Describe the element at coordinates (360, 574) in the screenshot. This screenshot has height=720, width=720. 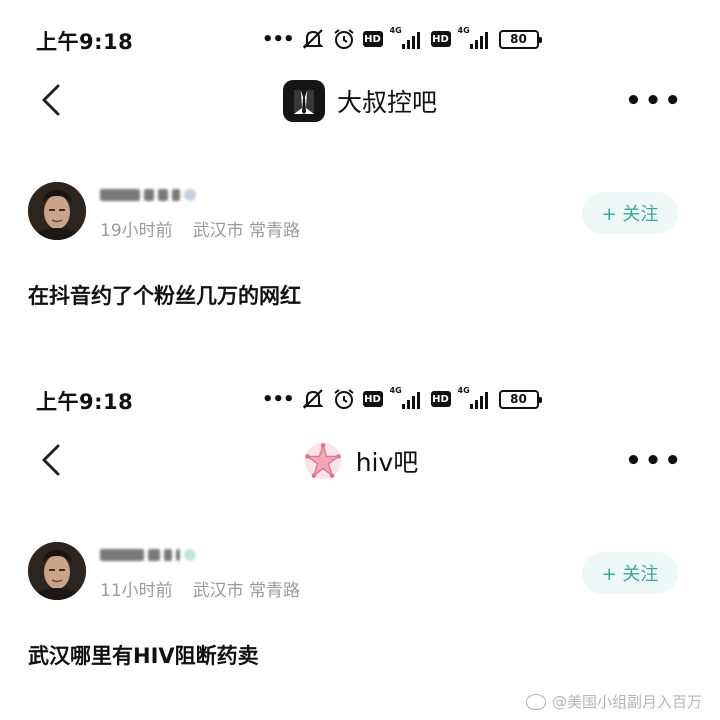
I see `post-header: 11小时前 武汉市 常青路 + 关注` at that location.